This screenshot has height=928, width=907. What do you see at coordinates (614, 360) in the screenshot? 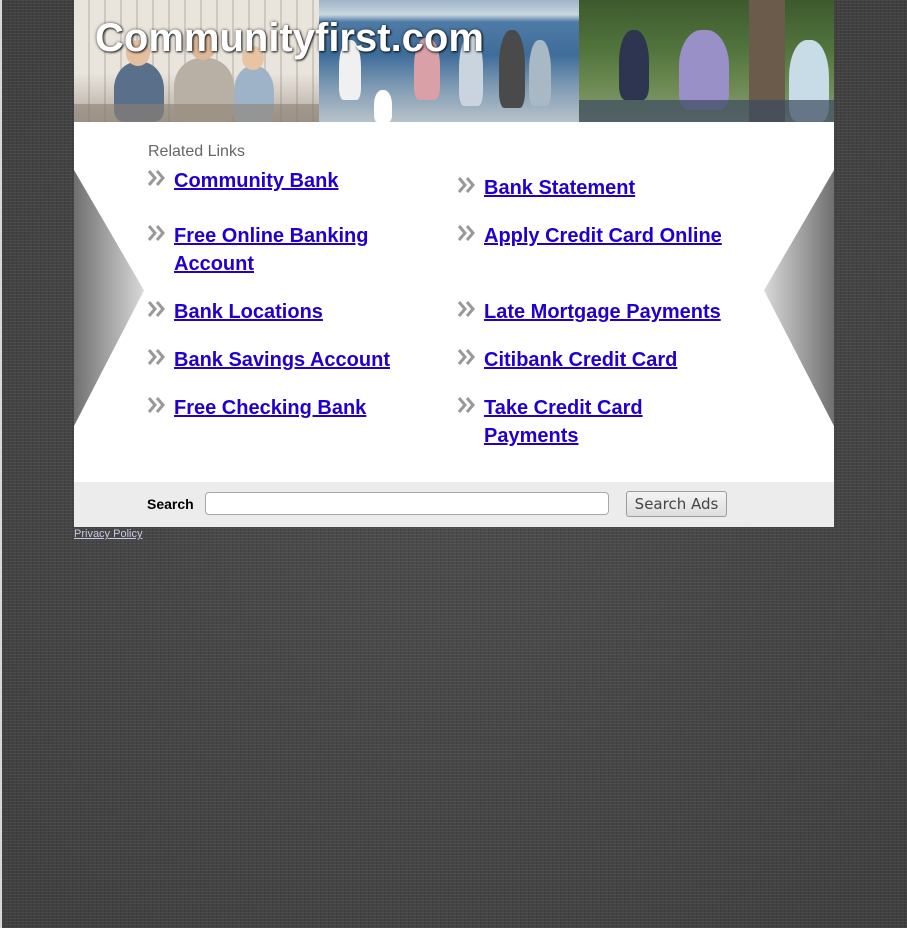
I see `link-citibank-credit-card: Citibank Credit Card` at bounding box center [614, 360].